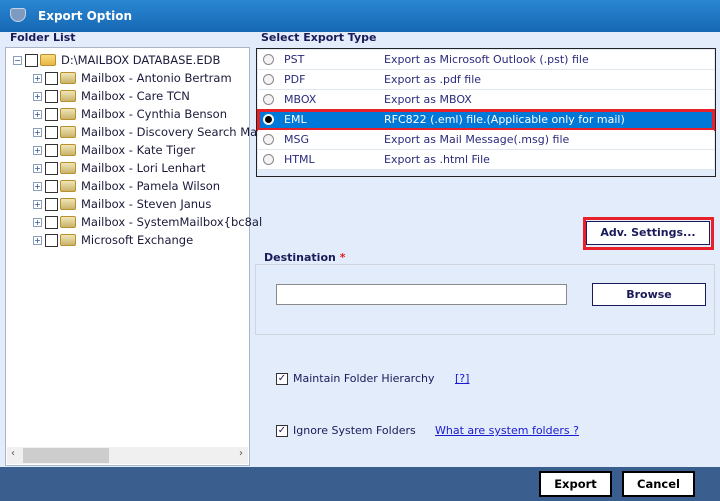 The image size is (720, 501). What do you see at coordinates (360, 16) in the screenshot?
I see `title-bar: Export Option` at bounding box center [360, 16].